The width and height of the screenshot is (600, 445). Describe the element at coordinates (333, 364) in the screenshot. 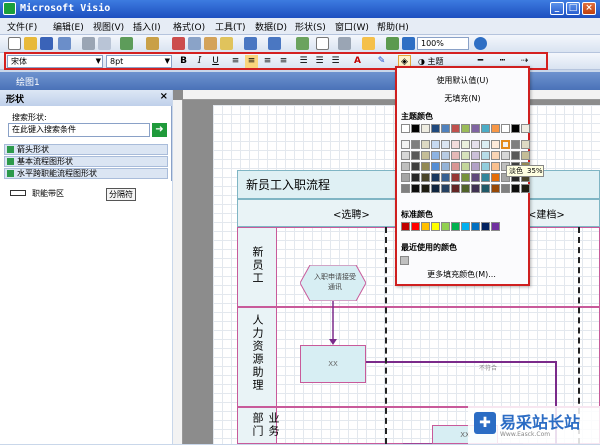

I see `process-box: XX` at that location.